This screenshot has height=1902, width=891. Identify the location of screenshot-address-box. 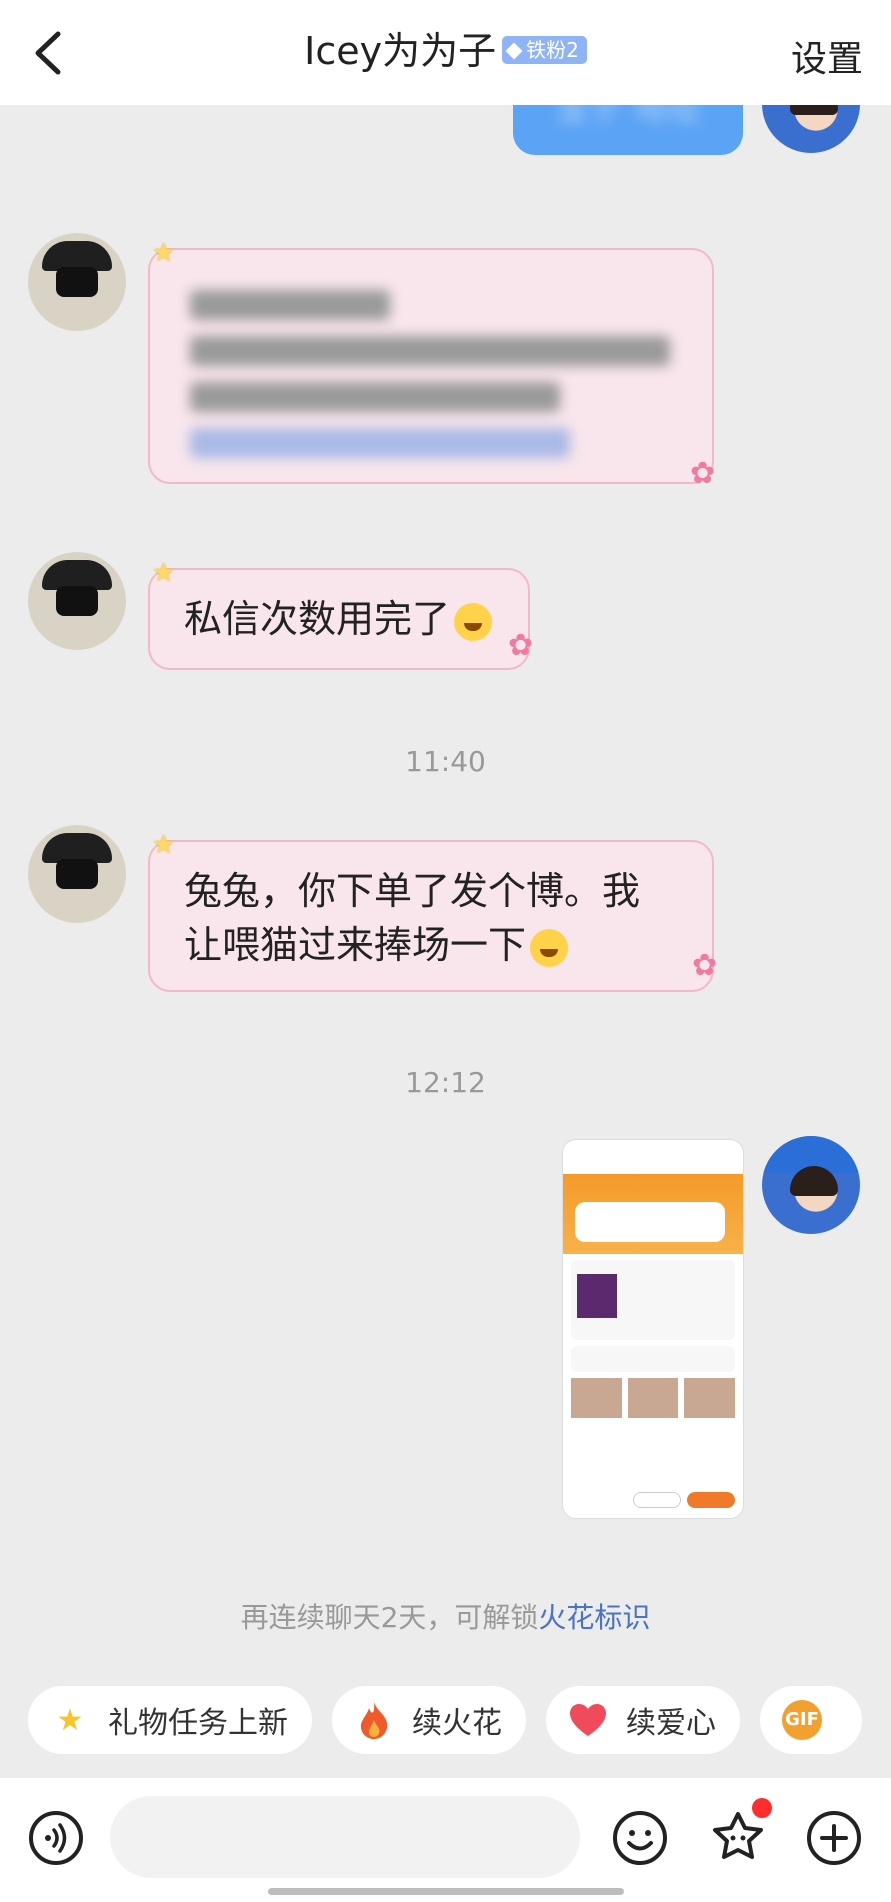
(650, 1222).